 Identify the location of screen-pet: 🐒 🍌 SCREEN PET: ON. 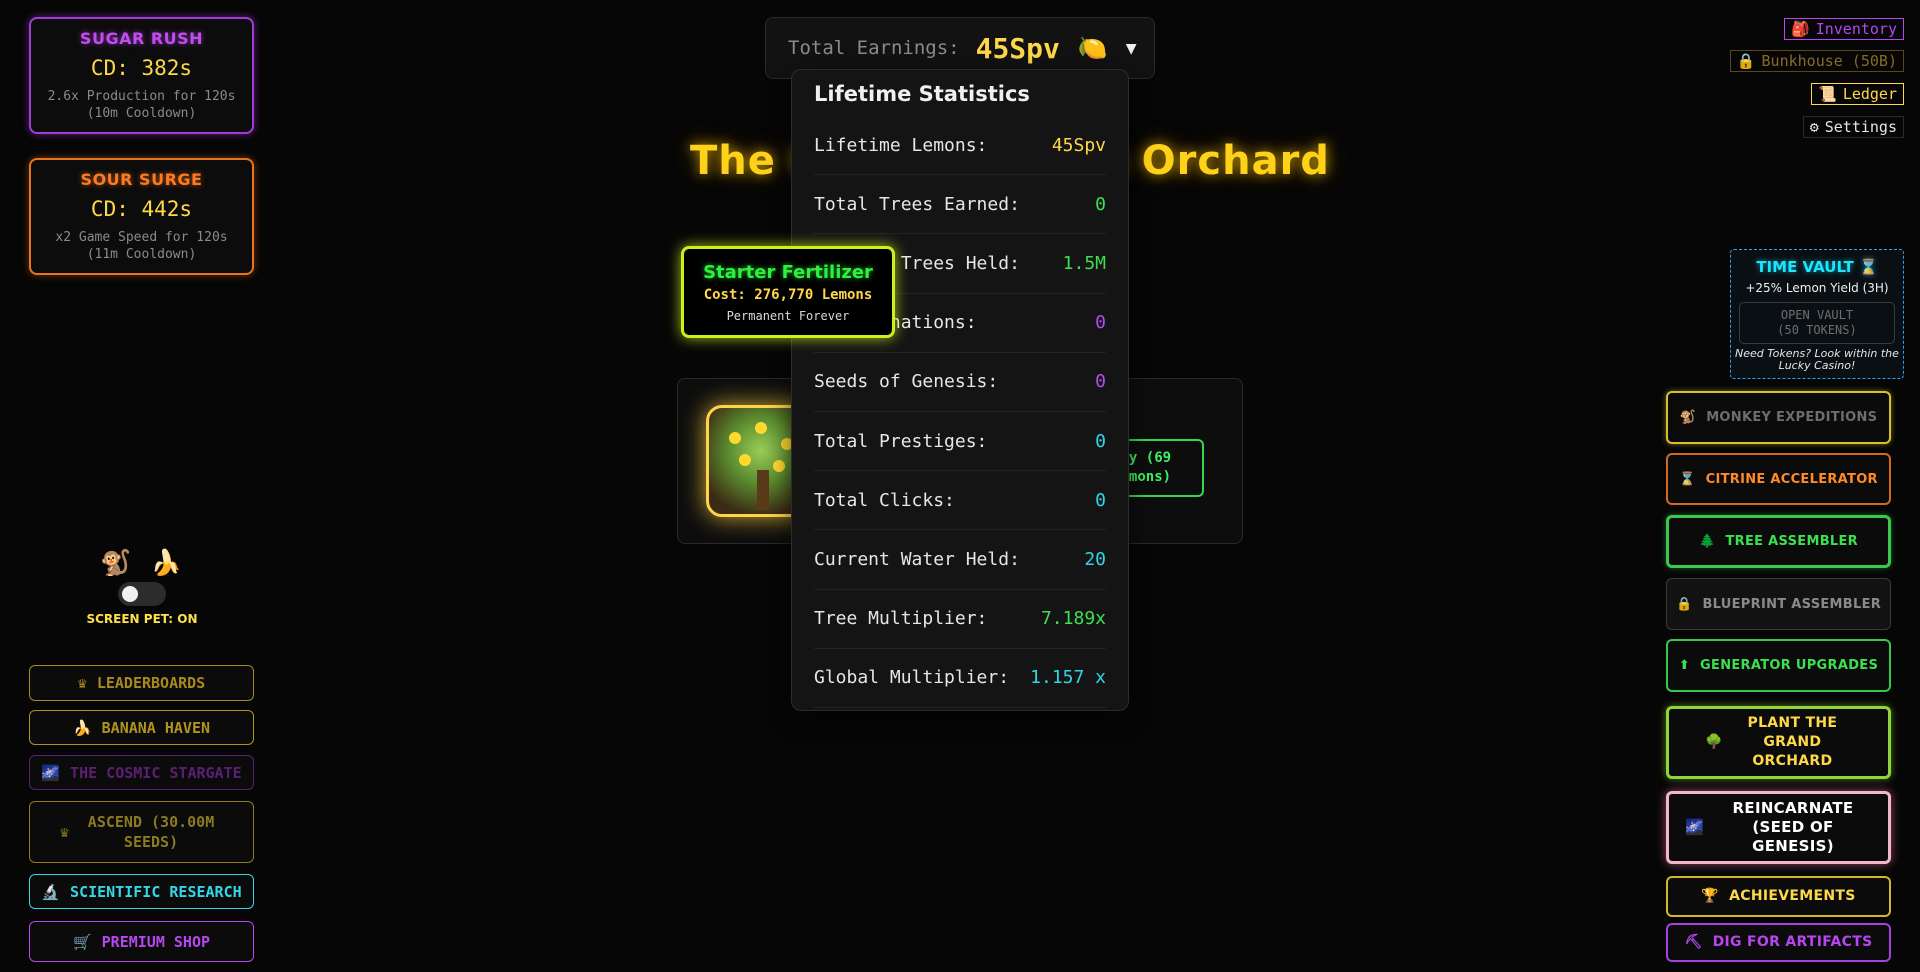
(141, 587).